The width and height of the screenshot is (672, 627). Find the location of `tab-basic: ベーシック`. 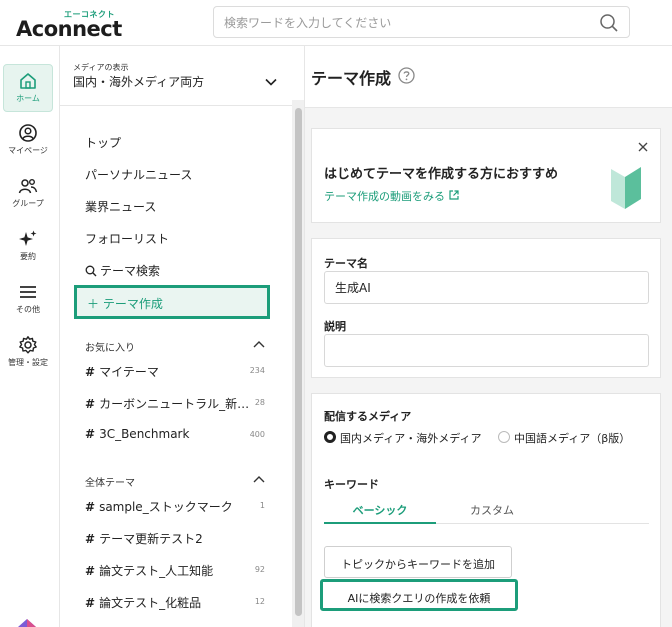

tab-basic: ベーシック is located at coordinates (380, 510).